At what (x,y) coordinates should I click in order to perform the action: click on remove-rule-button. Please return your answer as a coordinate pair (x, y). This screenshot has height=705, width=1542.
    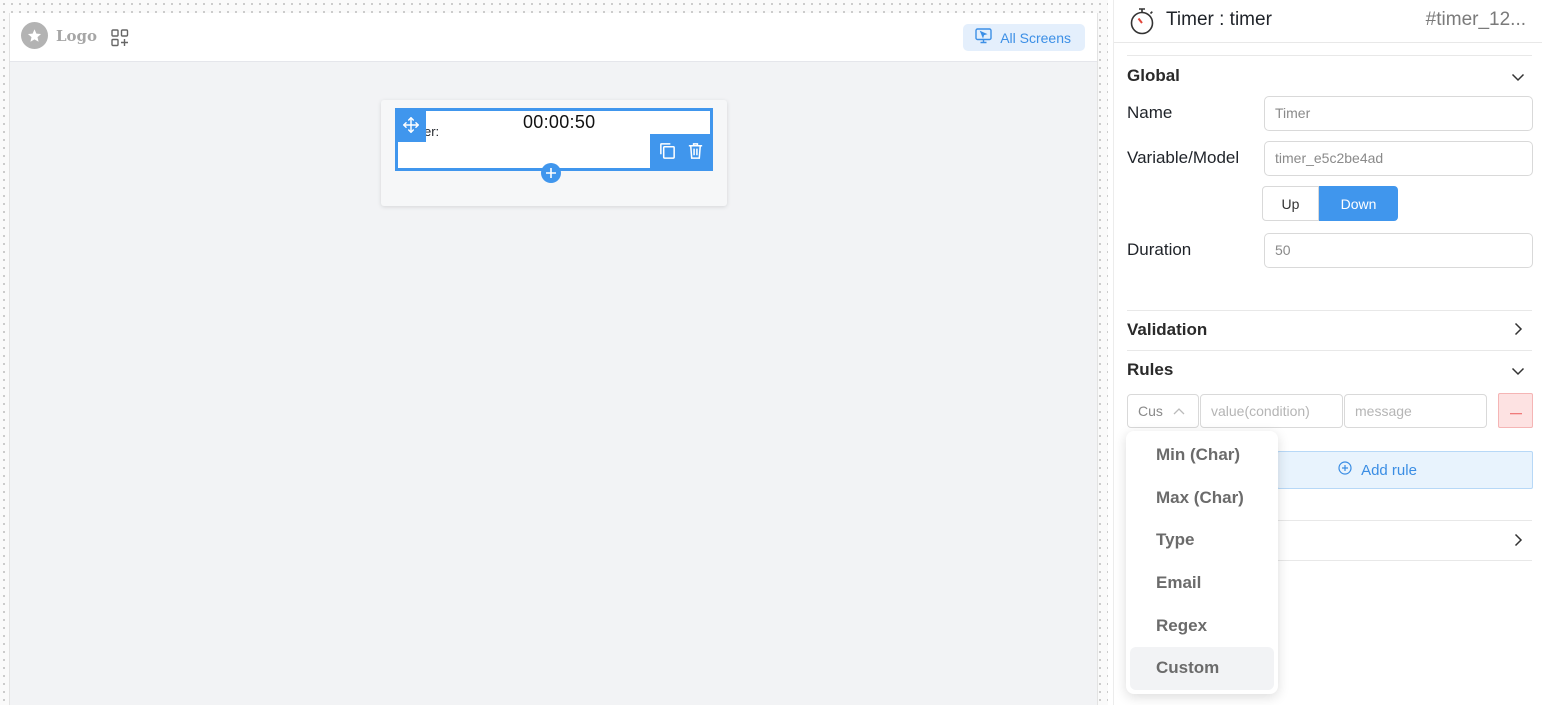
    Looking at the image, I should click on (1515, 410).